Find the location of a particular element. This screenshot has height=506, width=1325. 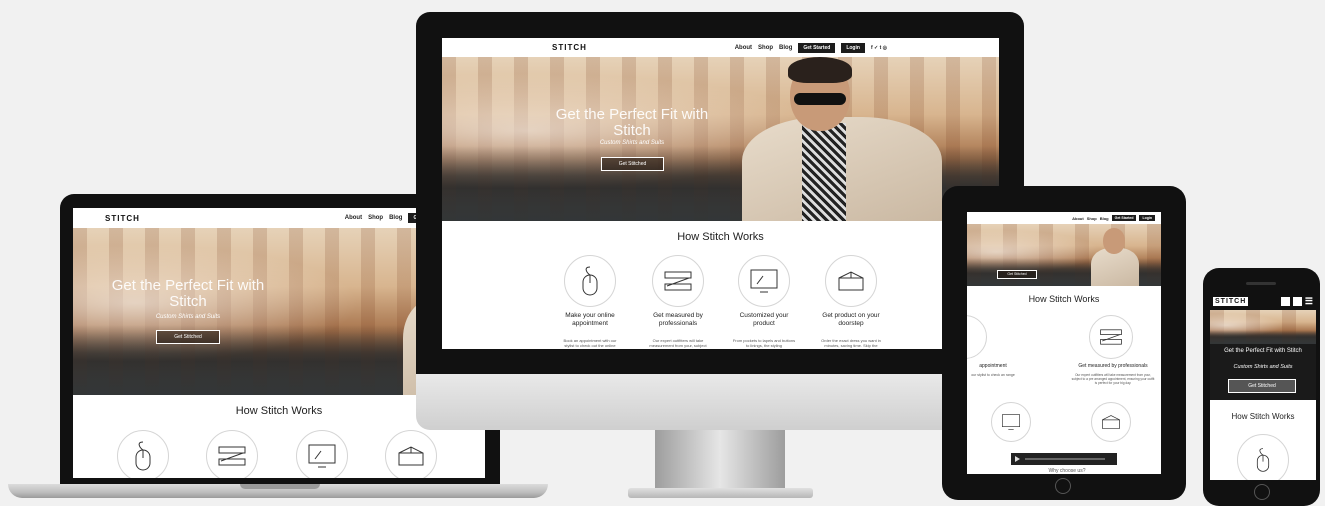

imac-stand is located at coordinates (720, 461).